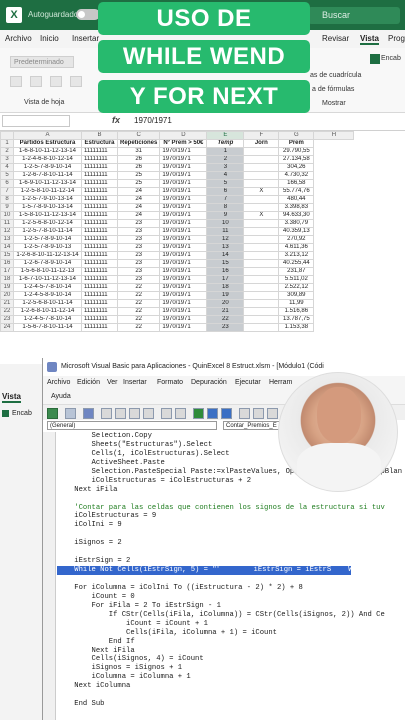 The image size is (405, 720). What do you see at coordinates (225, 231) in the screenshot?
I see `cell: 11` at bounding box center [225, 231].